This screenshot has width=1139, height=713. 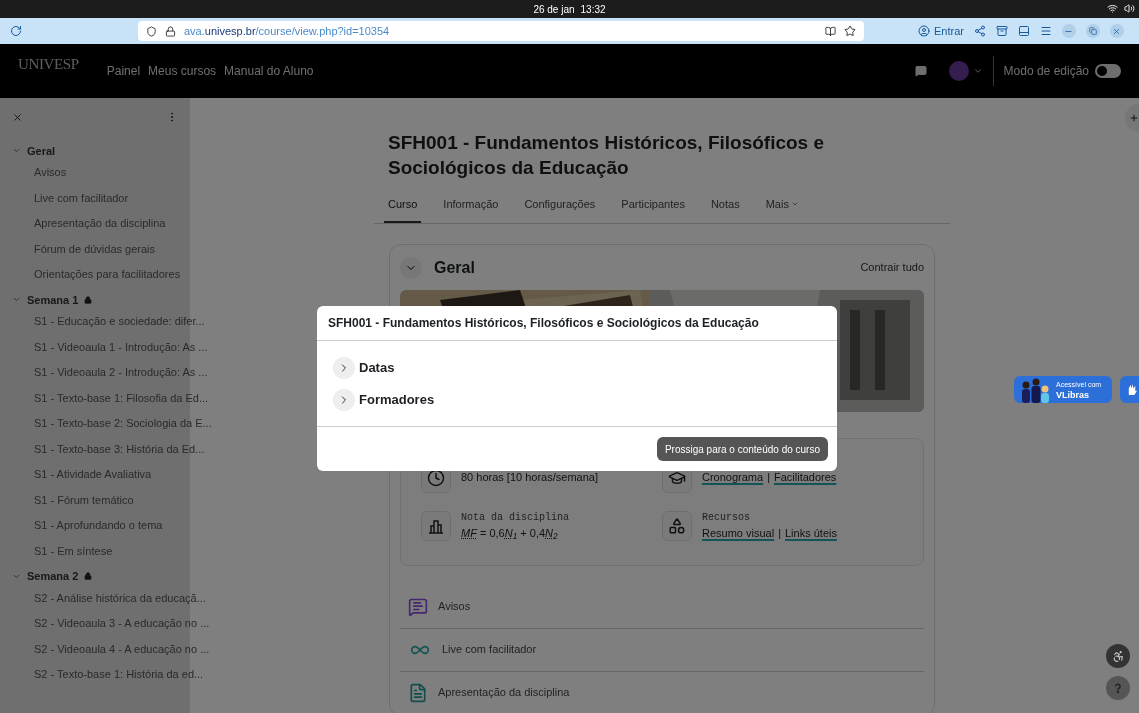 I want to click on user-icon, so click(x=924, y=31).